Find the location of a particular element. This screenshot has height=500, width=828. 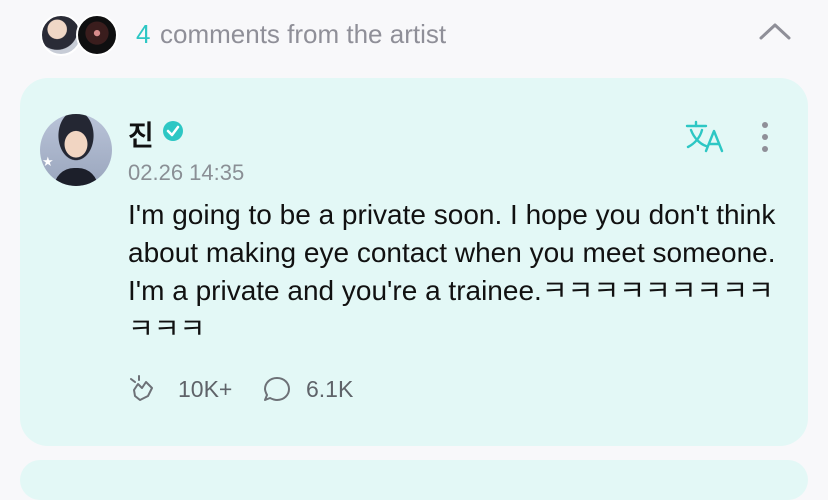

cheer-icon is located at coordinates (143, 389).